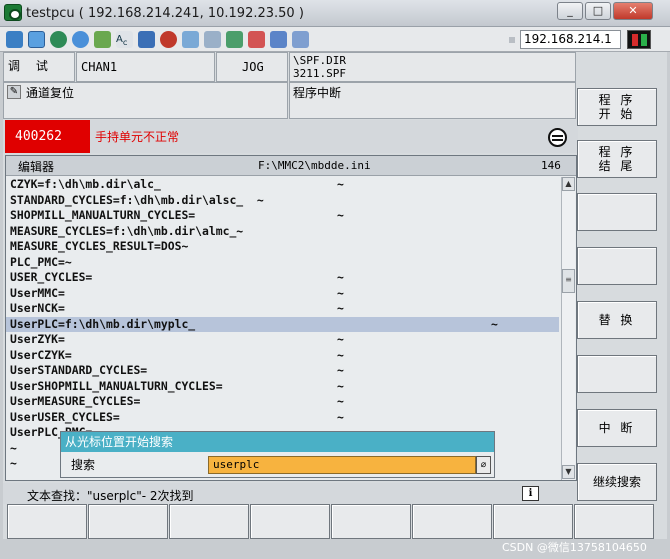 This screenshot has width=670, height=559. I want to click on editor-header: 编辑器 F:\MMC2\mbdde.ini 146, so click(291, 166).